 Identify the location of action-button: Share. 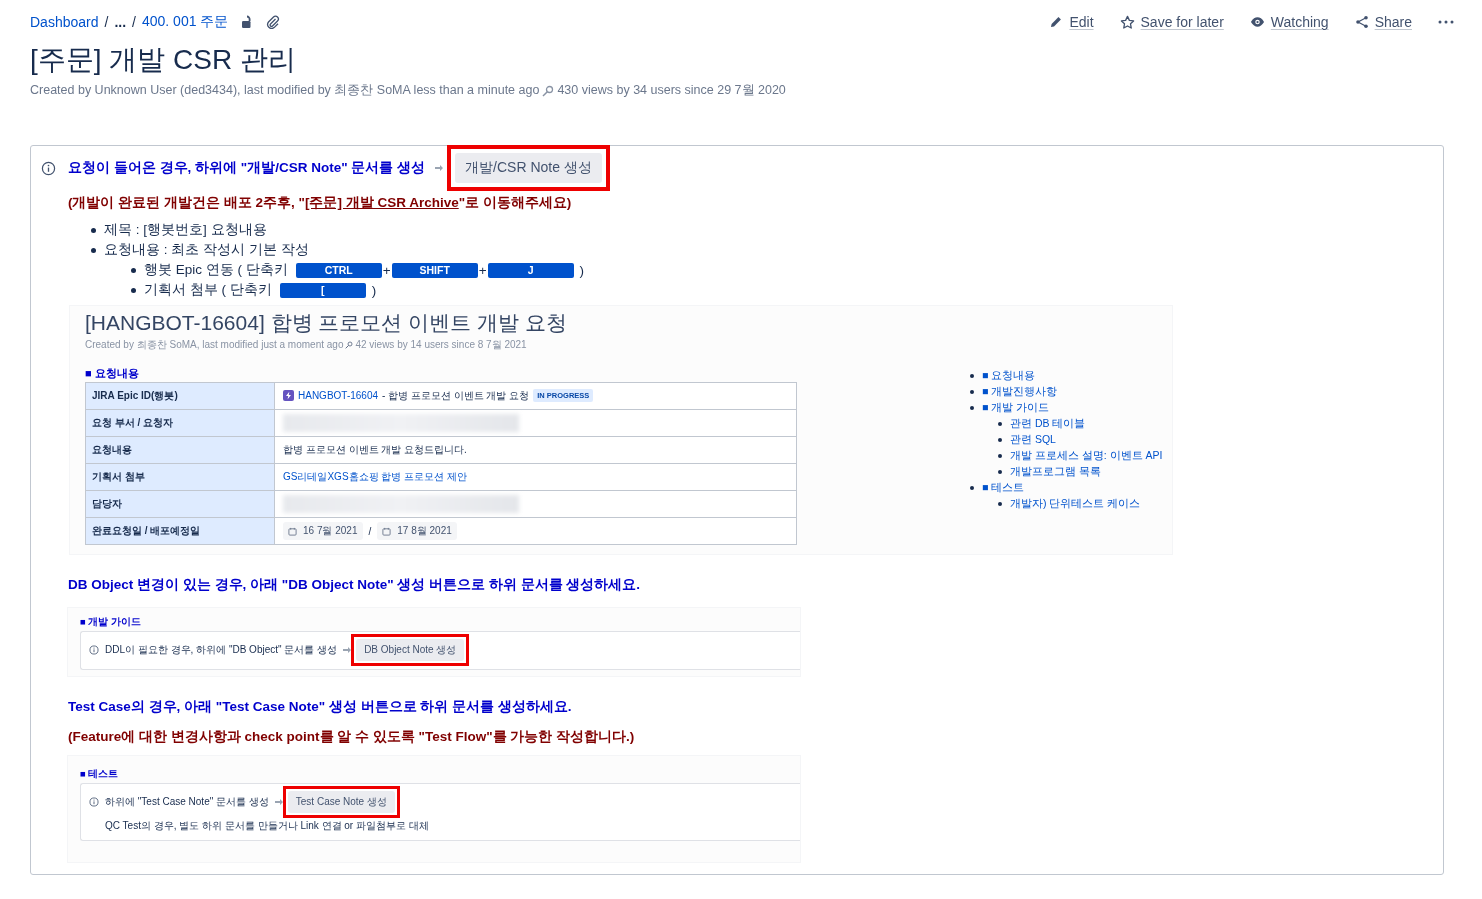
(1383, 22).